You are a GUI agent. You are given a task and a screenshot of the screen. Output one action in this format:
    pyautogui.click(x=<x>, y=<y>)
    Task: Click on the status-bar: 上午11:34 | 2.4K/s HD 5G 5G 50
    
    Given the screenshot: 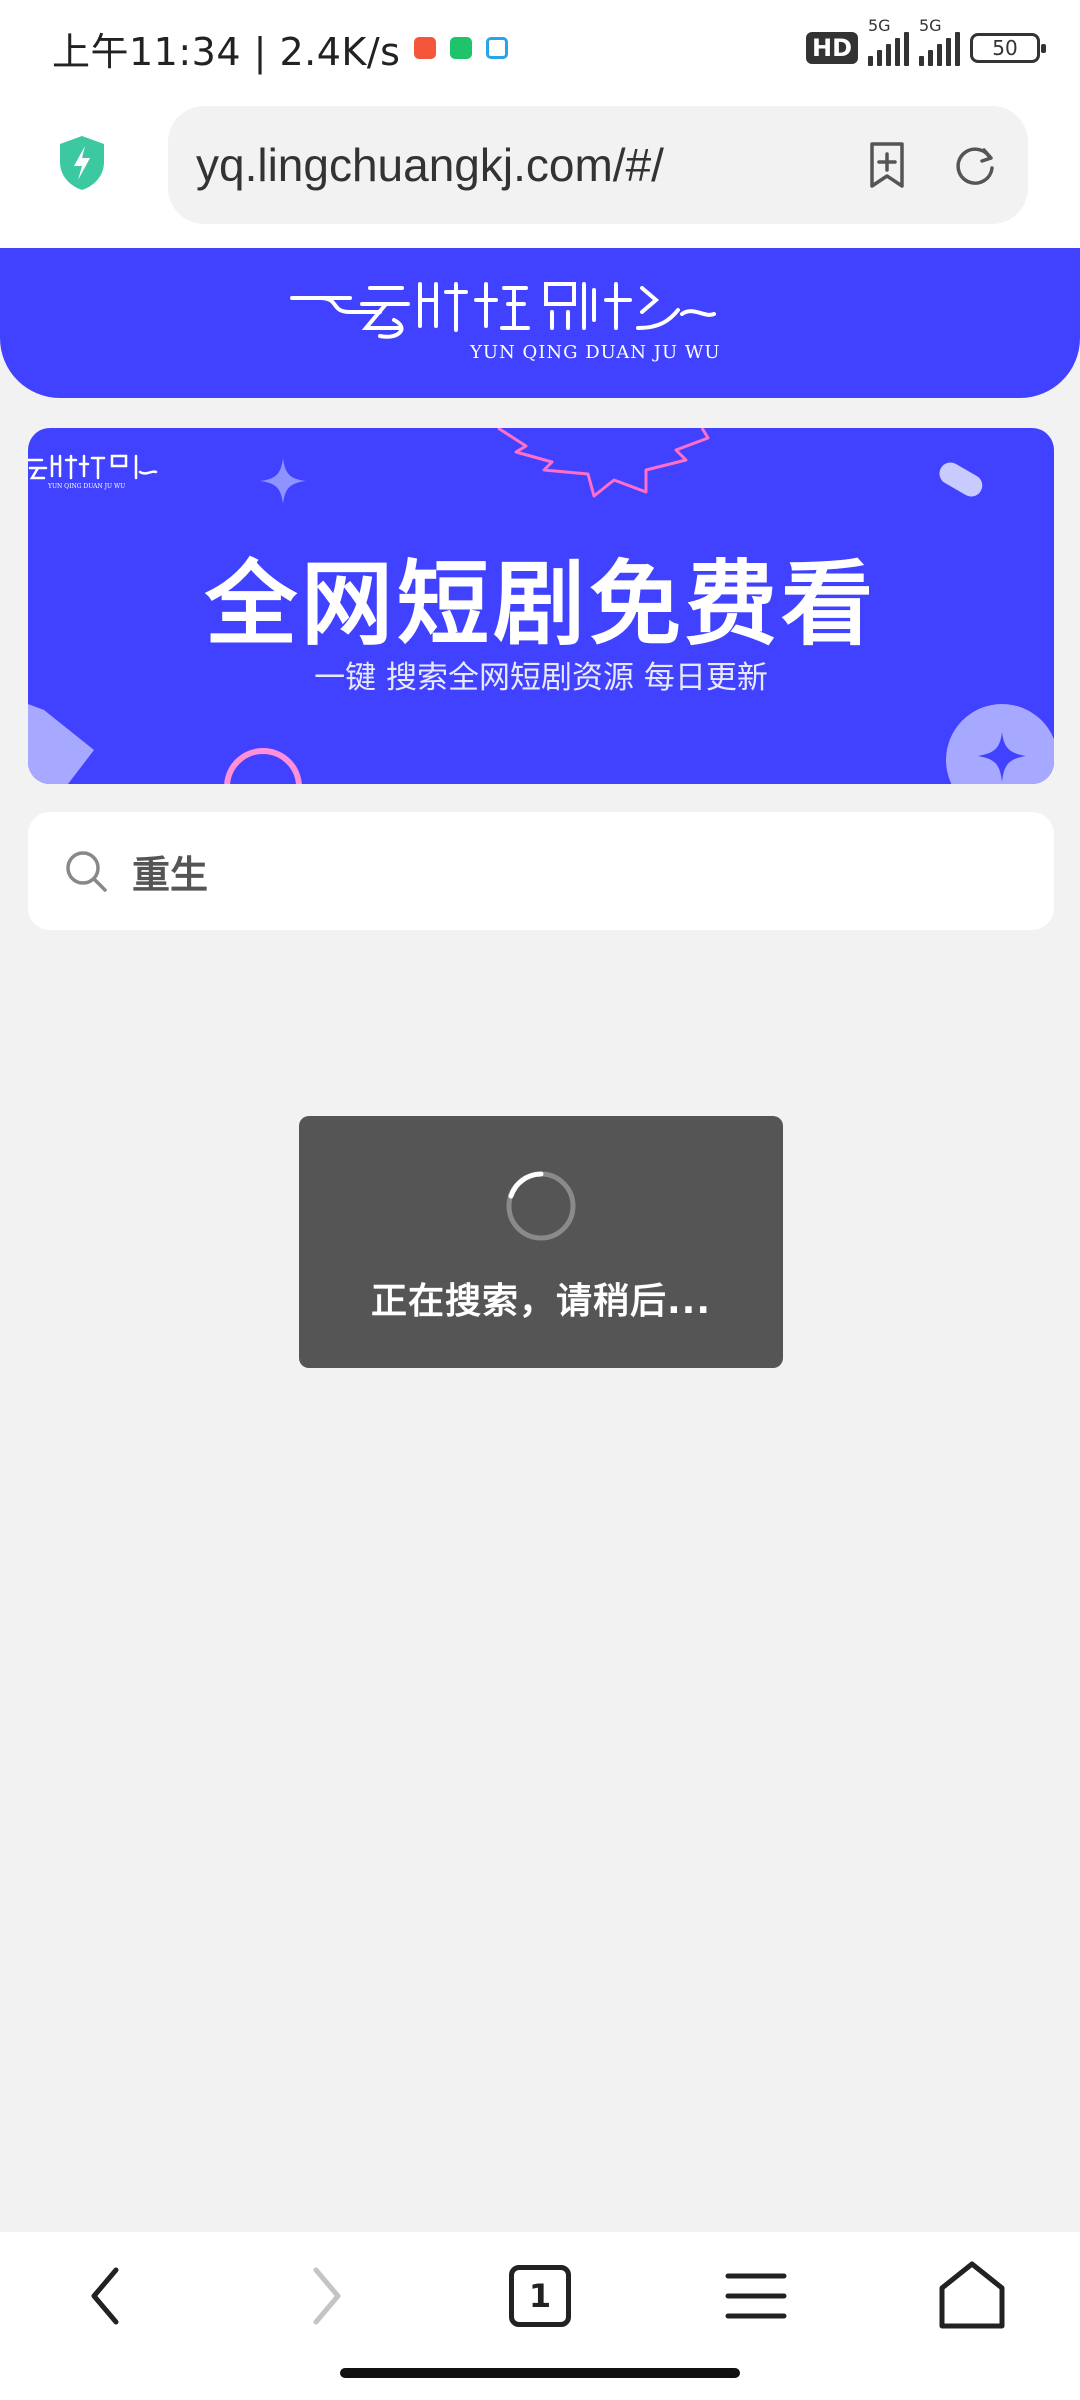 What is the action you would take?
    pyautogui.click(x=540, y=48)
    